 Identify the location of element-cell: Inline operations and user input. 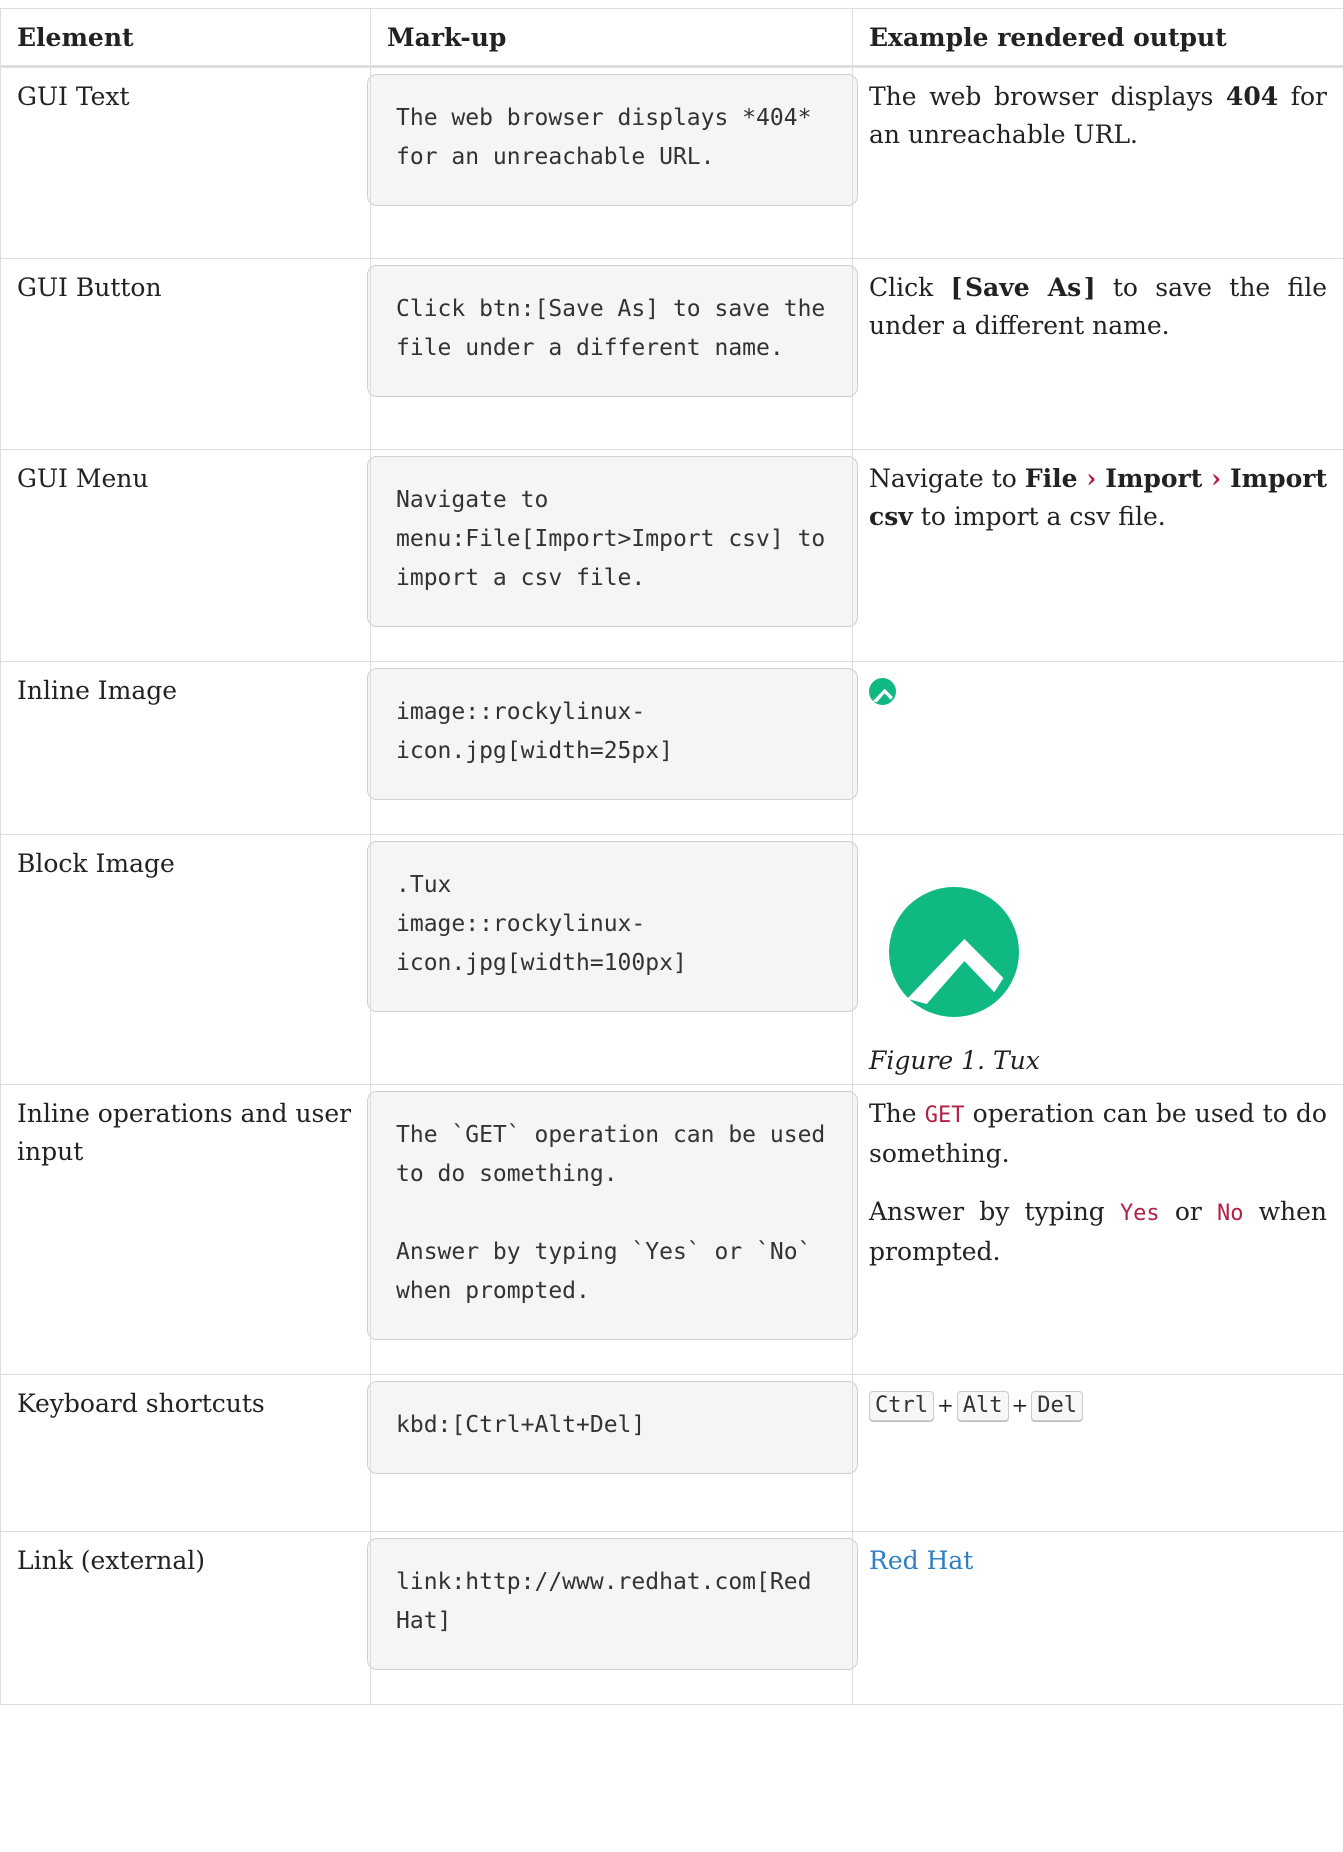
(185, 1229).